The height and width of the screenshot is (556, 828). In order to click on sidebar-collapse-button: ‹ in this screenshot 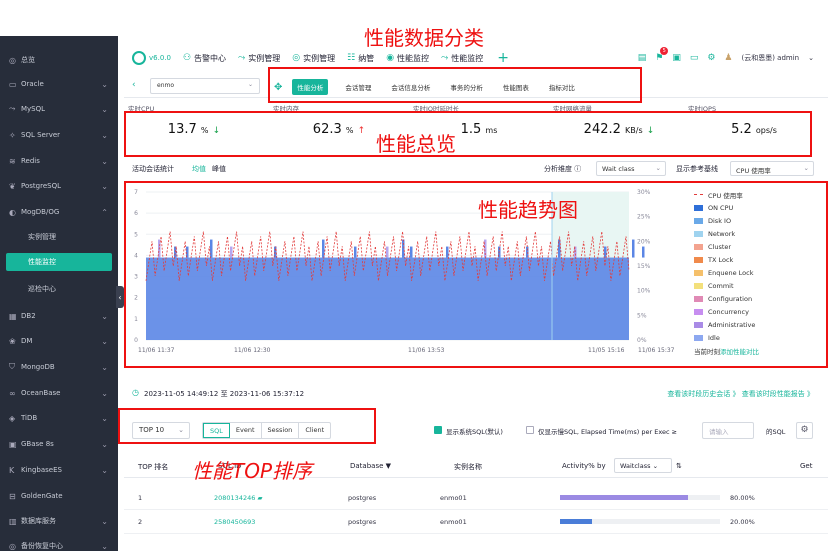, I will do `click(120, 297)`.